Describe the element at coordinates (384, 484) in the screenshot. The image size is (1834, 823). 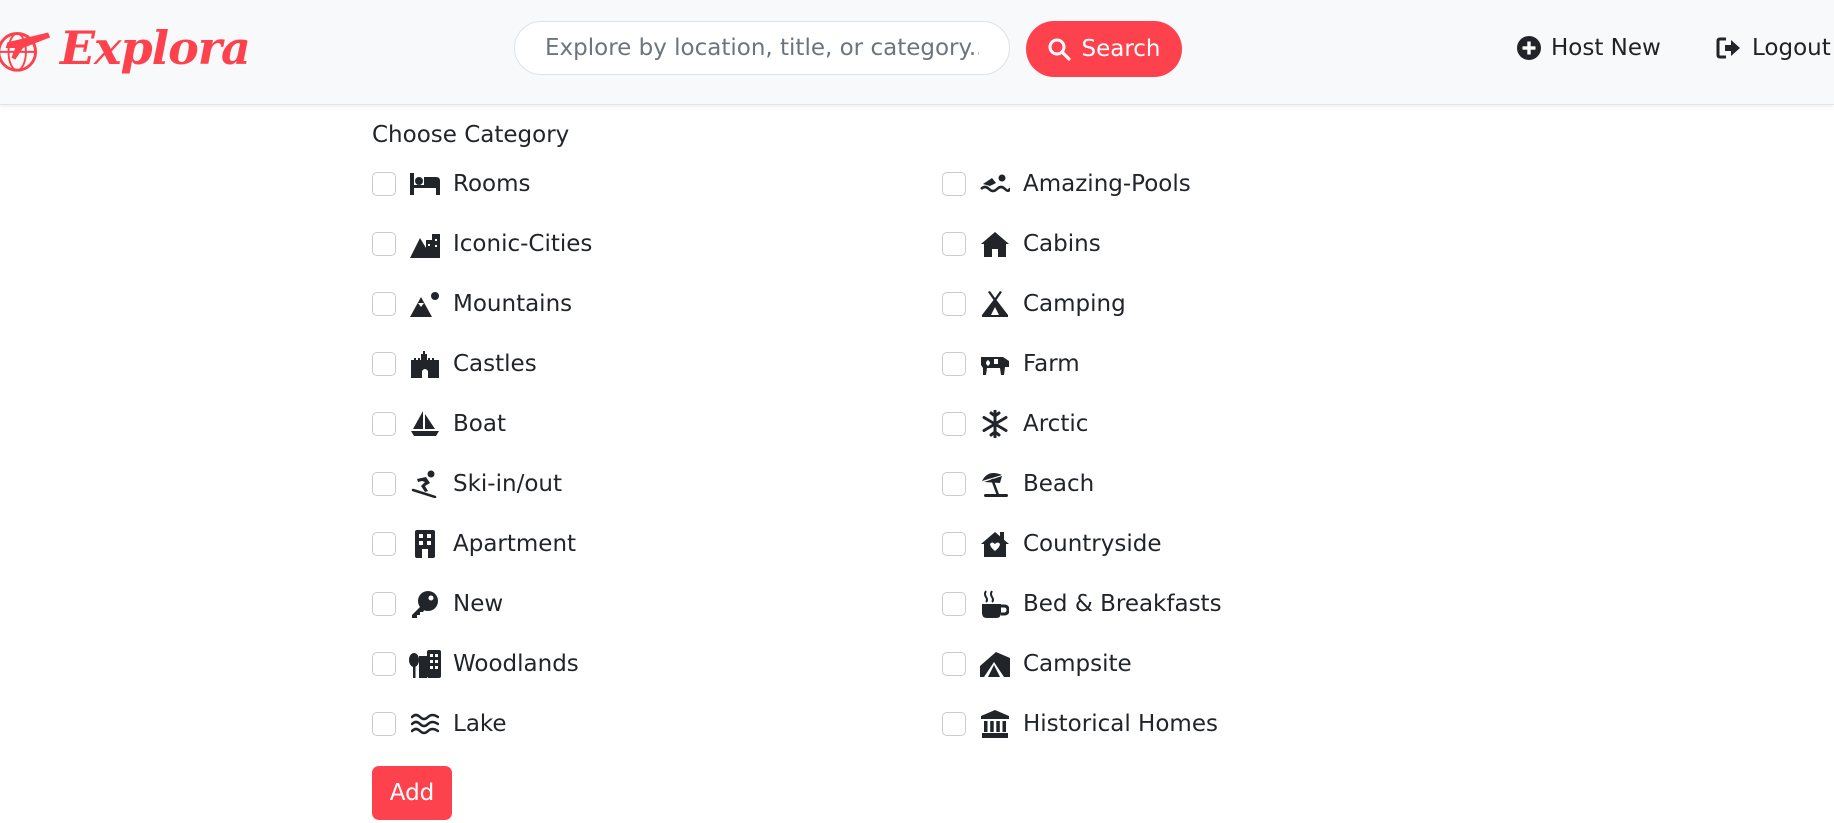
I see `category-checkbox-ski-in-out` at that location.